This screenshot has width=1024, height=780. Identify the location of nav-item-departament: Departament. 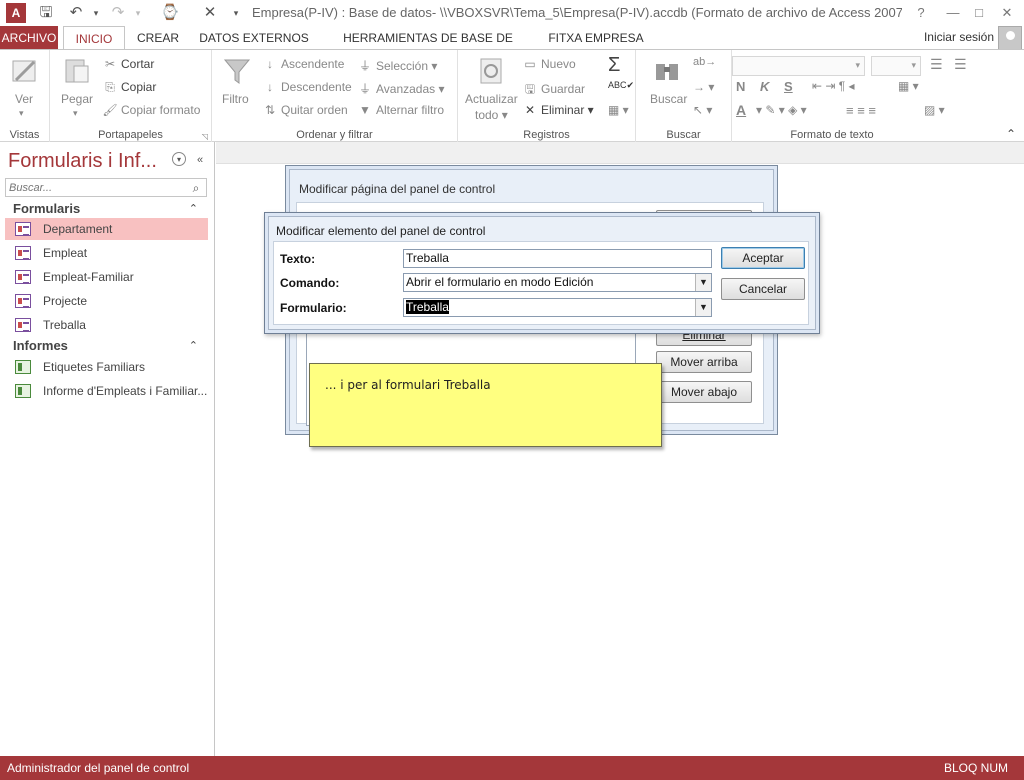
(106, 229).